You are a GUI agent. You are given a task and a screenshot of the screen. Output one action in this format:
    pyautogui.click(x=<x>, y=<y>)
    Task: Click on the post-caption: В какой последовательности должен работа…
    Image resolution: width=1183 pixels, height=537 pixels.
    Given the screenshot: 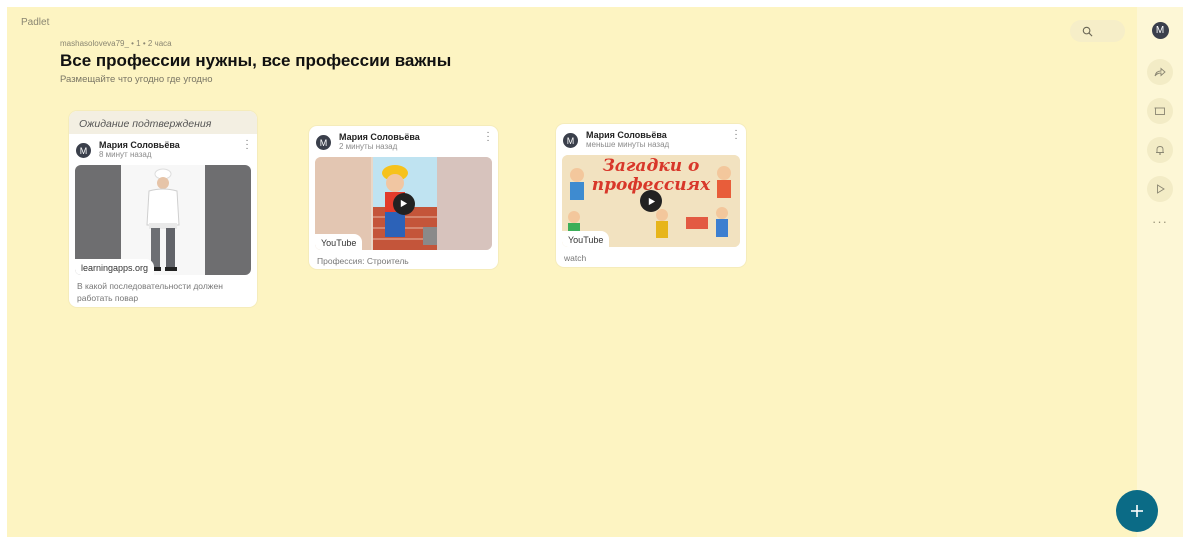 What is the action you would take?
    pyautogui.click(x=150, y=292)
    